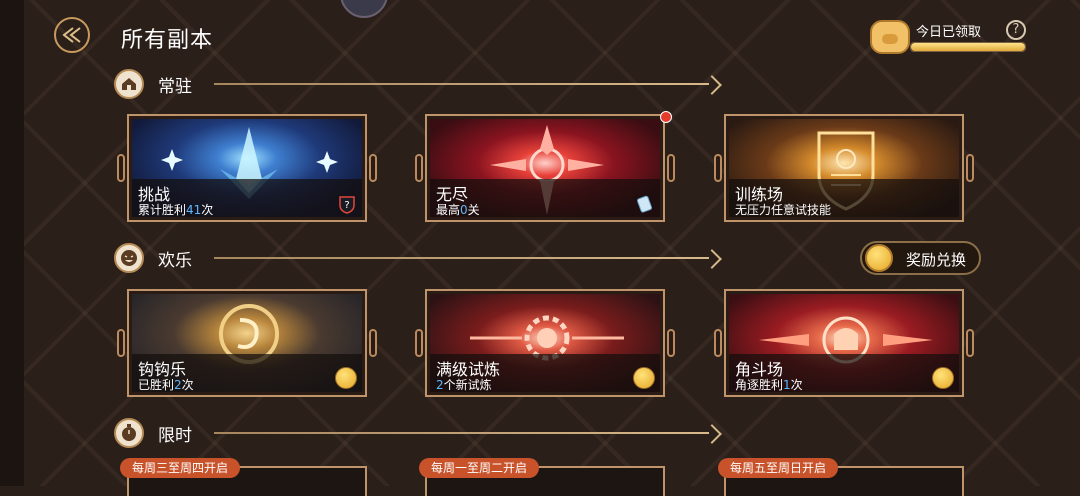 The image size is (1080, 496). What do you see at coordinates (769, 385) in the screenshot?
I see `card-subtitle: 角逐胜利1次` at bounding box center [769, 385].